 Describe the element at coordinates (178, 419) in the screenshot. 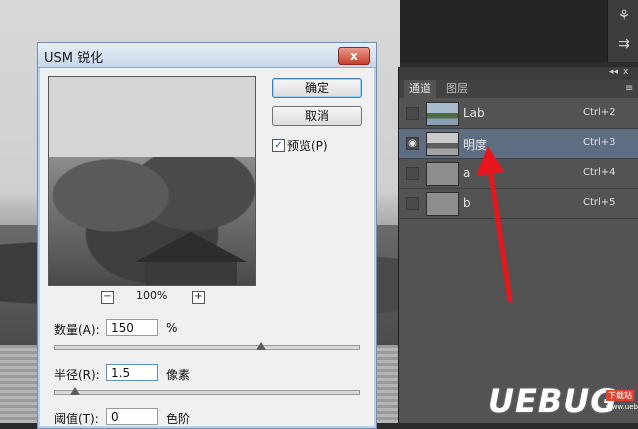

I see `threshold-unit: 色阶` at that location.